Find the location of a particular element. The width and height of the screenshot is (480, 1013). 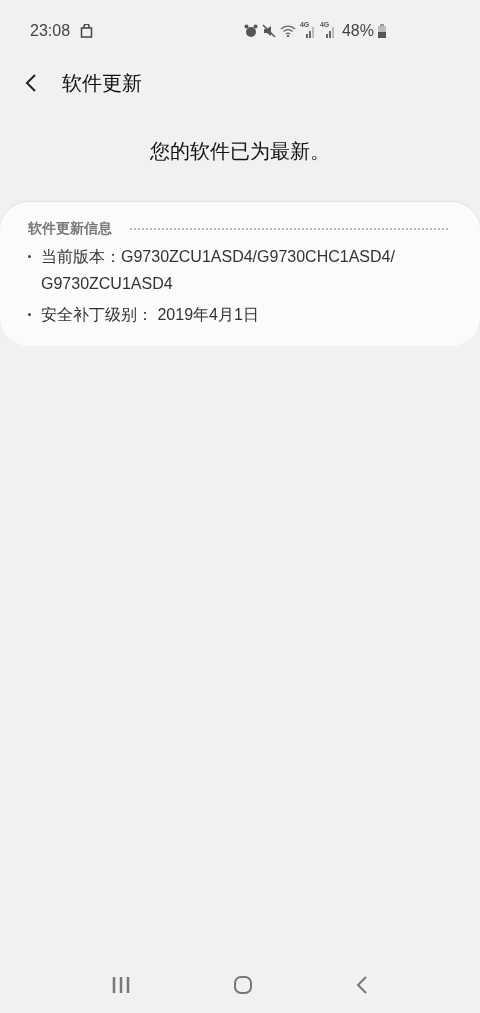

alarm-icon is located at coordinates (250, 31).